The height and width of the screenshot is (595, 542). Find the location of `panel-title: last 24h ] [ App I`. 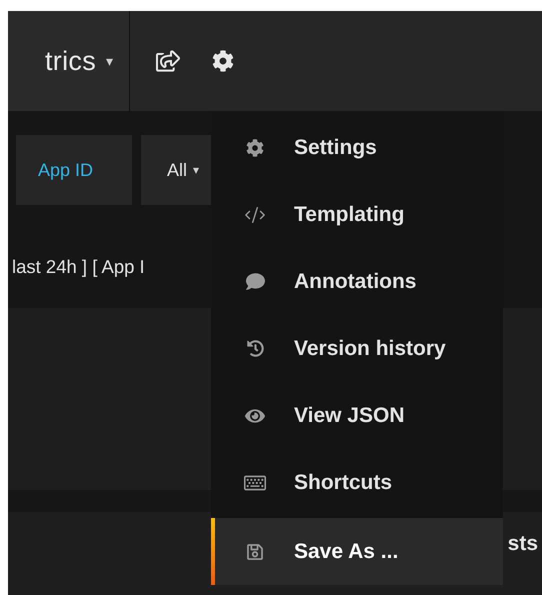

panel-title: last 24h ] [ App I is located at coordinates (78, 267).